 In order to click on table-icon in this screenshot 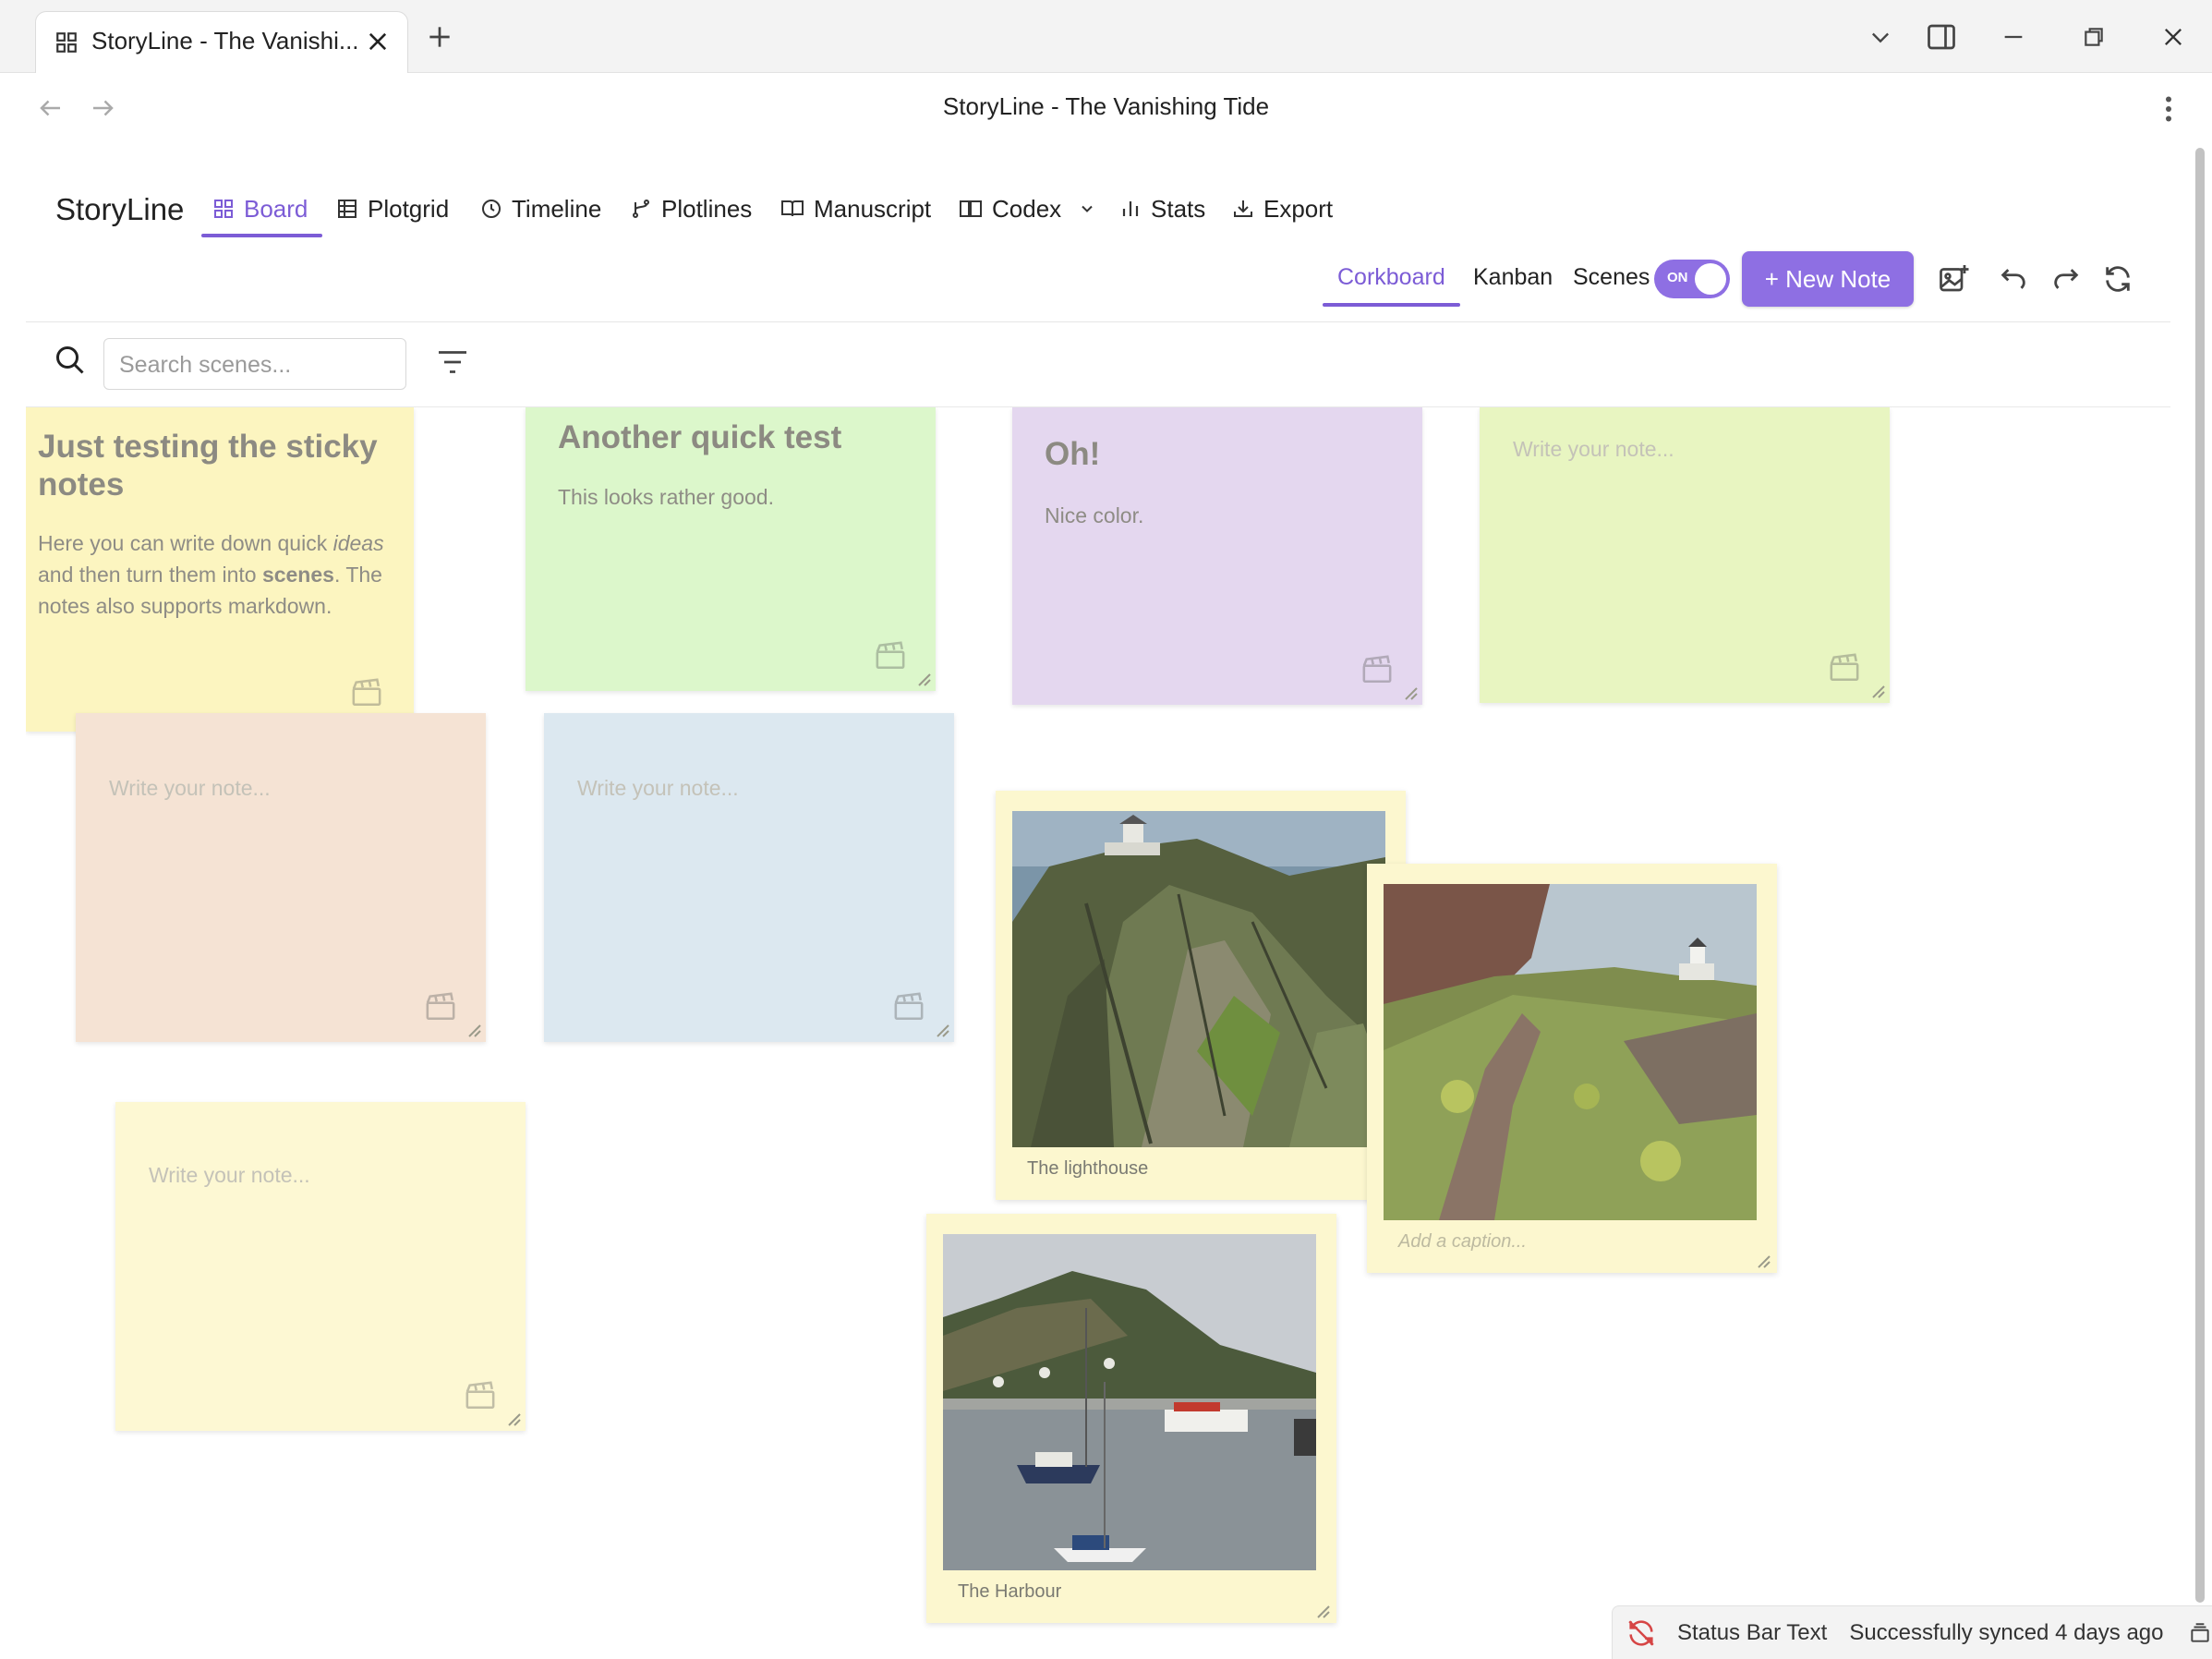, I will do `click(347, 209)`.